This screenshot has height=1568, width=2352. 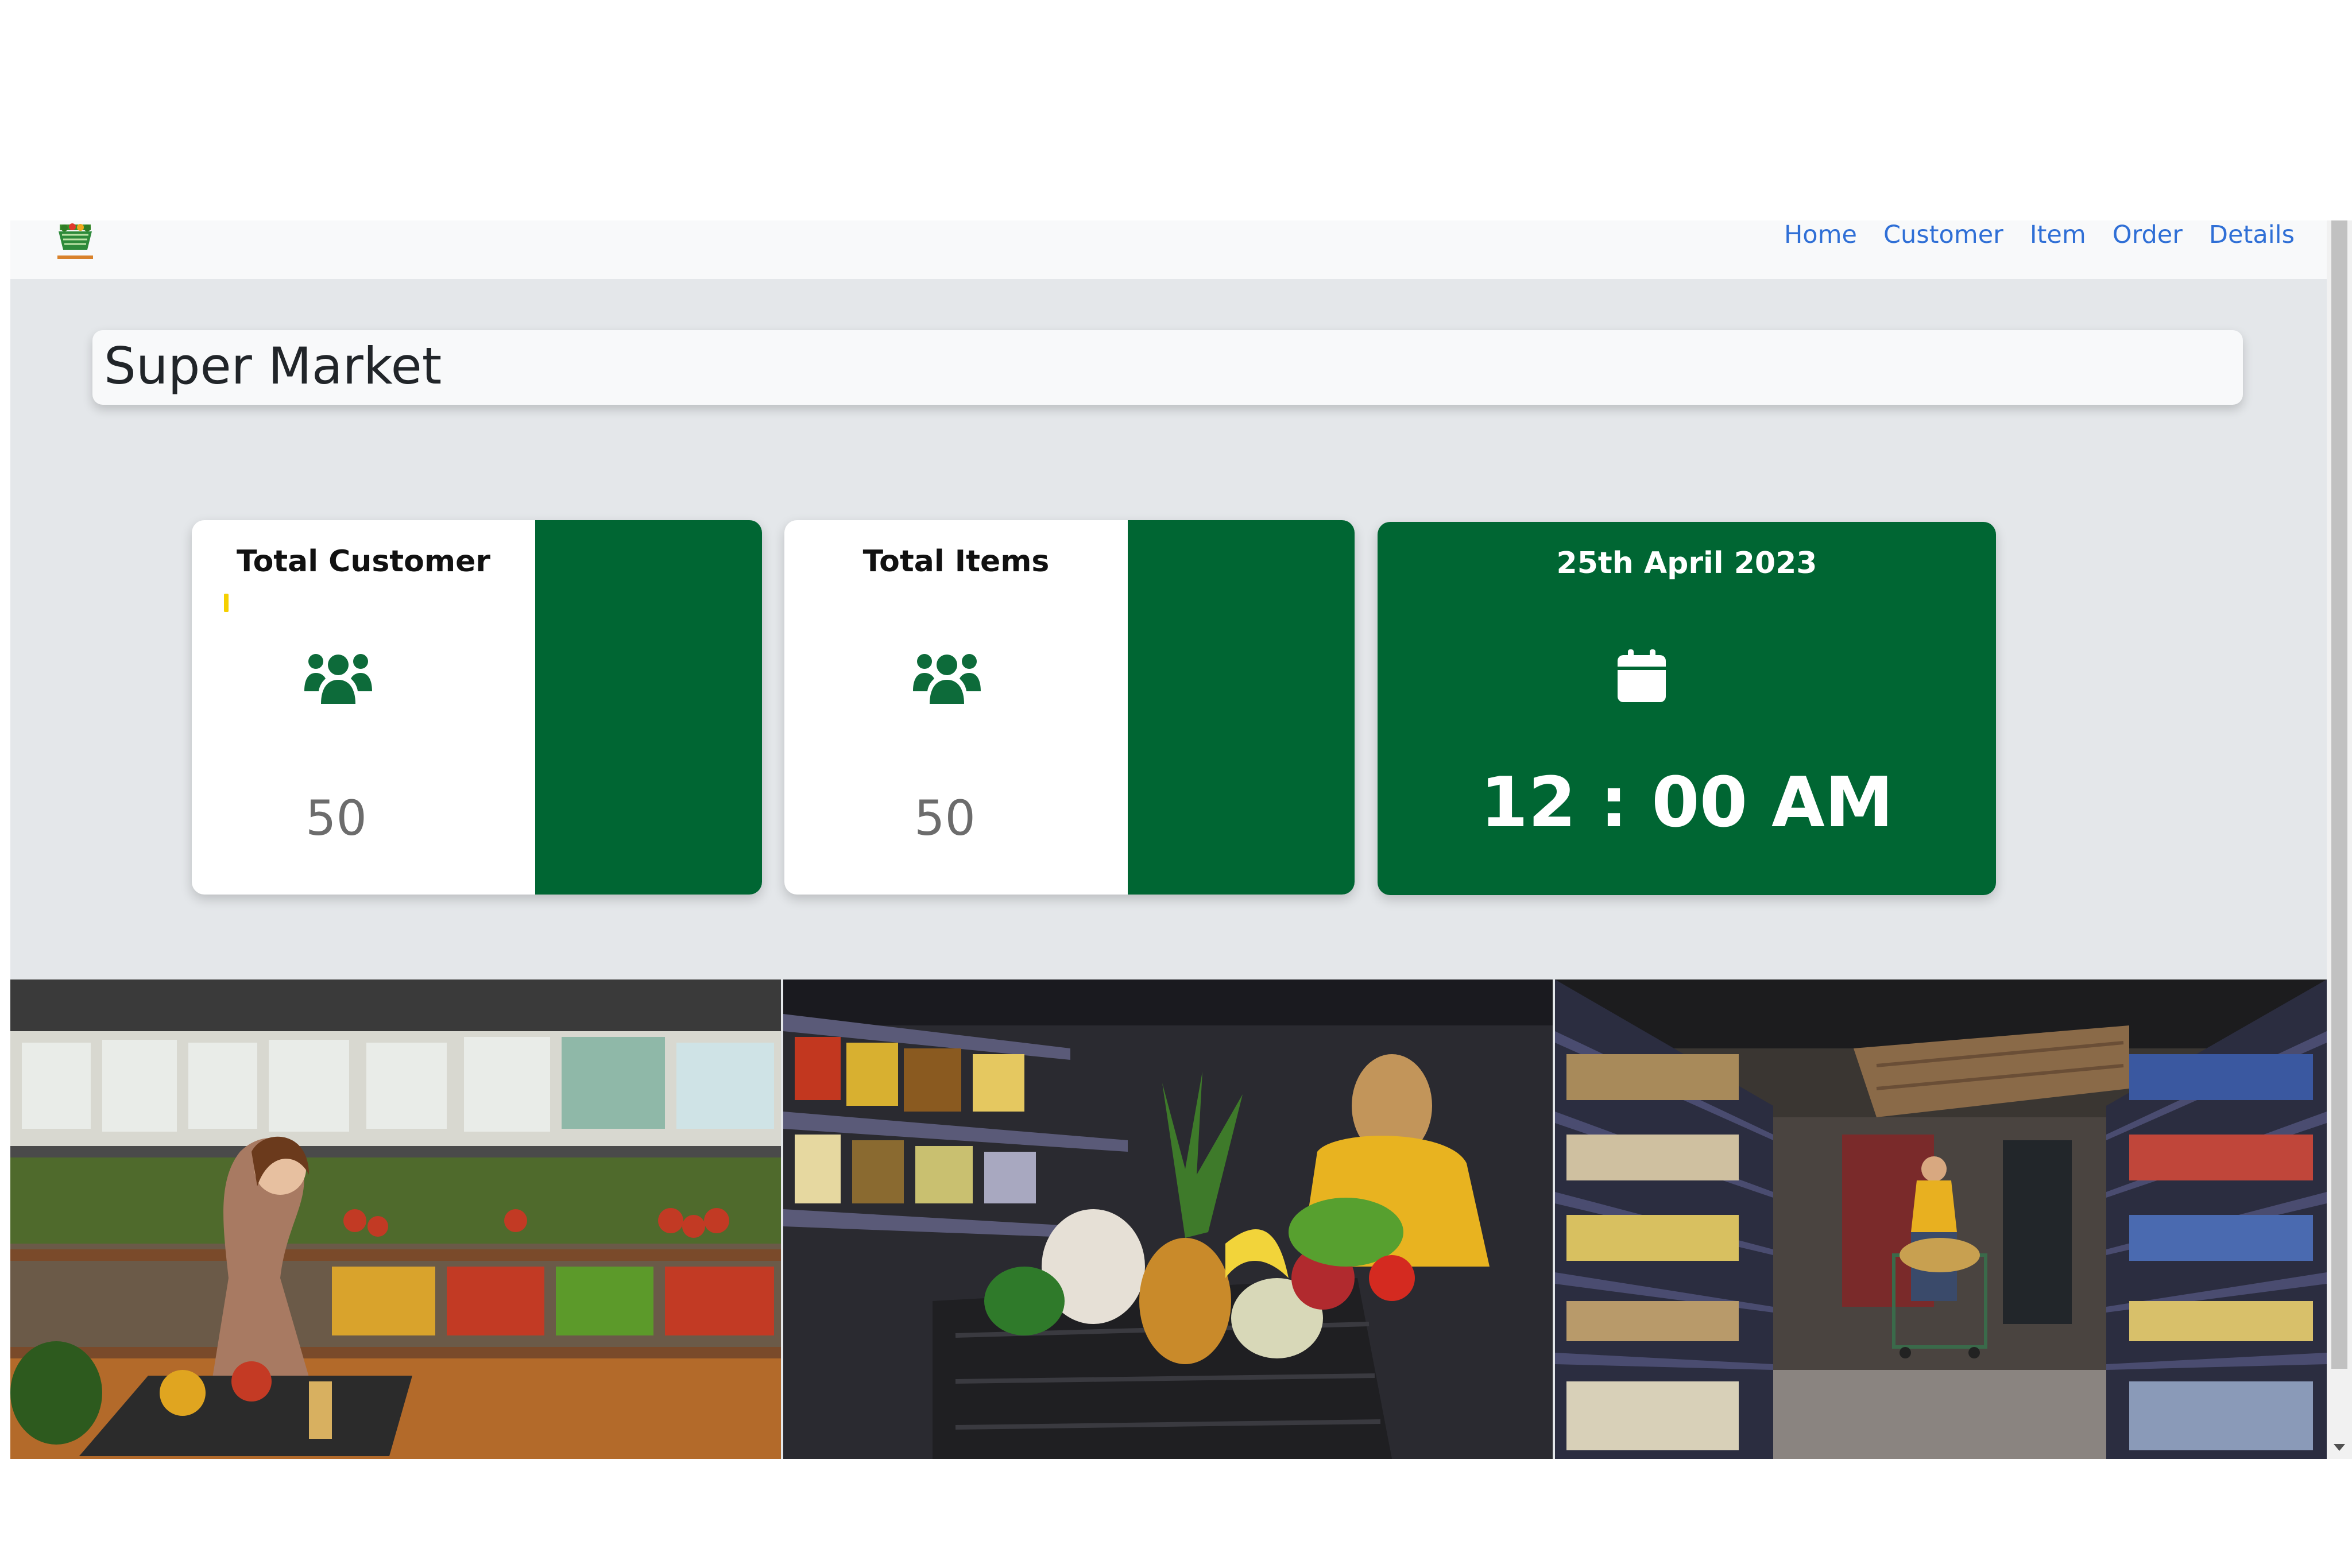 I want to click on nav-customer-link: Customer, so click(x=1943, y=235).